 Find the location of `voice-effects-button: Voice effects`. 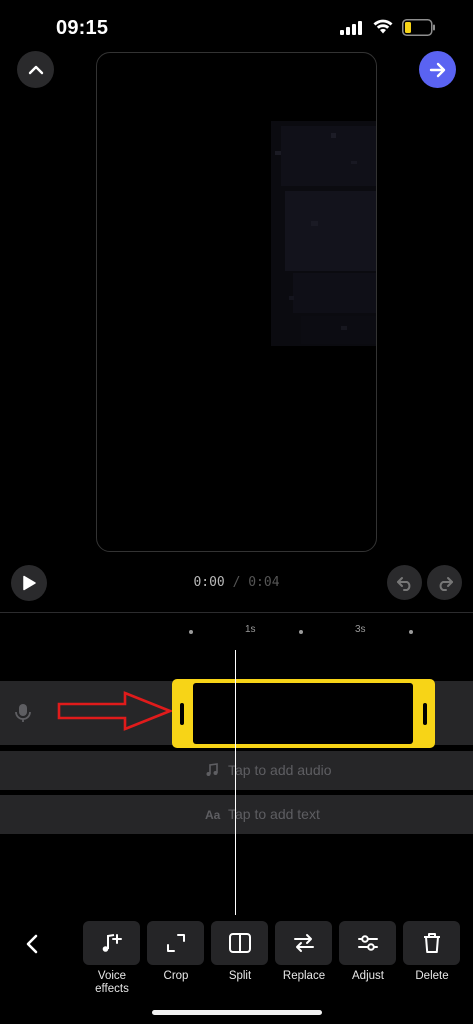

voice-effects-button: Voice effects is located at coordinates (112, 958).